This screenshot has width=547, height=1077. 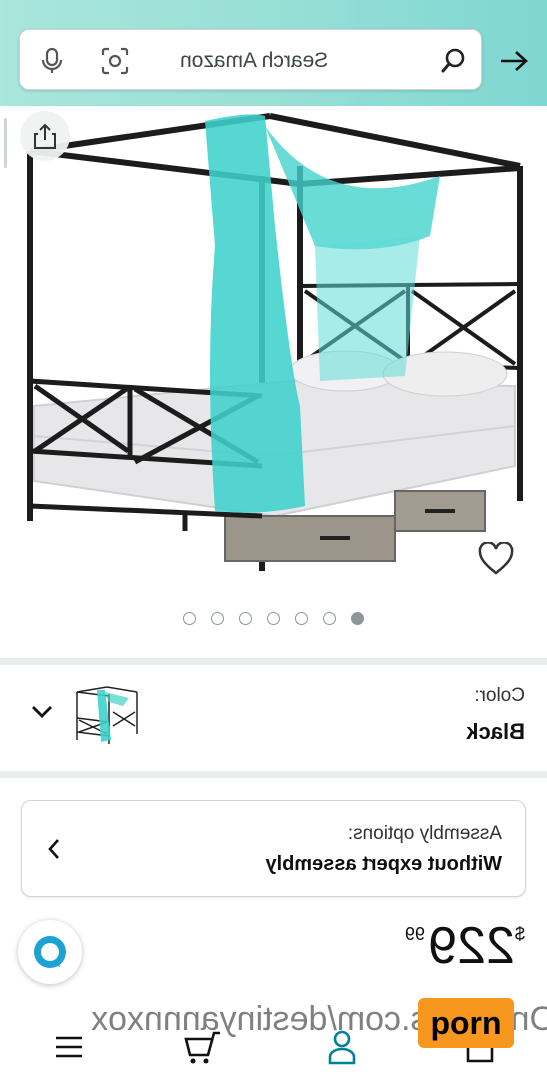 I want to click on image-pagination-dots, so click(x=273, y=620).